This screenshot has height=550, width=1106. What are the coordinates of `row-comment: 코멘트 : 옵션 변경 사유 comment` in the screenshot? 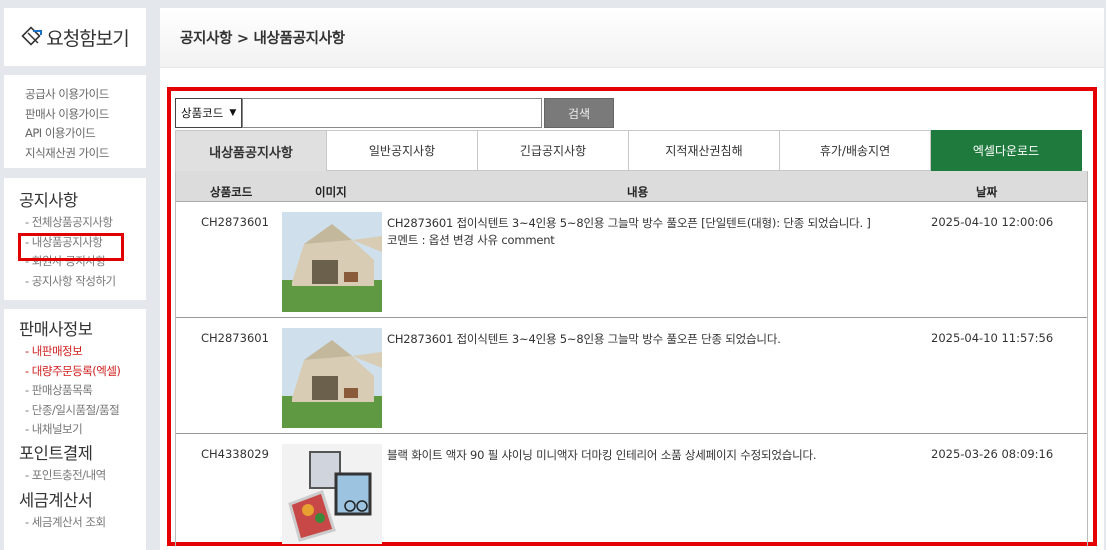 It's located at (471, 240).